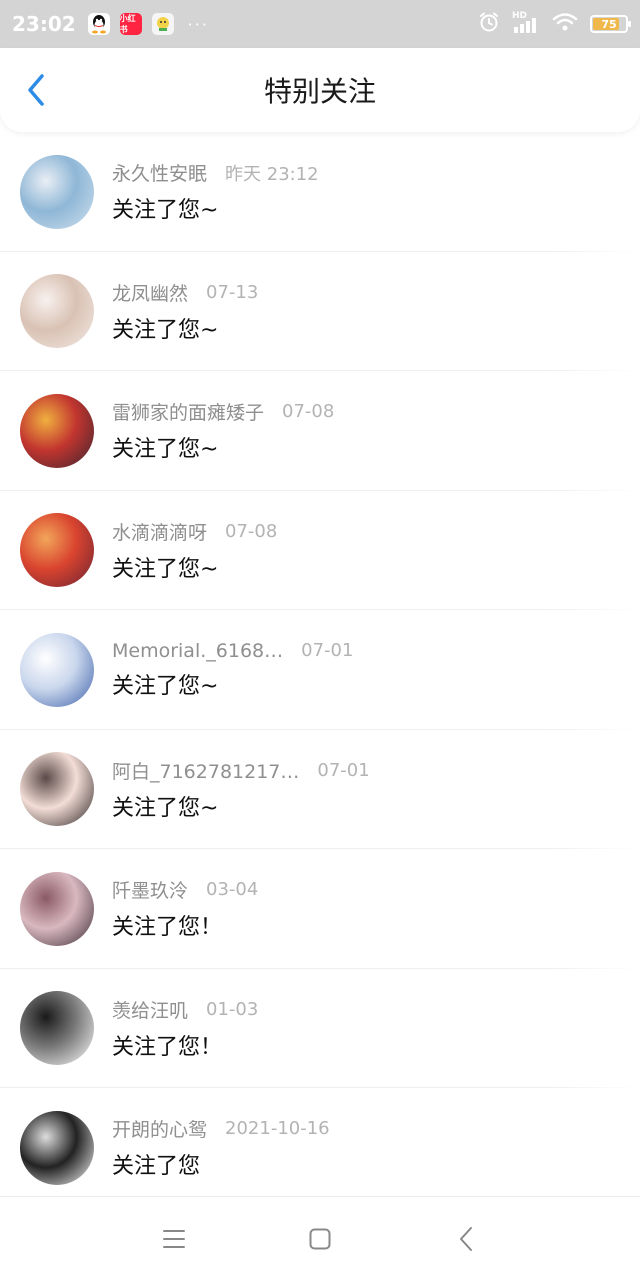 This screenshot has height=1280, width=640. I want to click on notification-meta: 阿白_7162781217… 07-01, so click(241, 770).